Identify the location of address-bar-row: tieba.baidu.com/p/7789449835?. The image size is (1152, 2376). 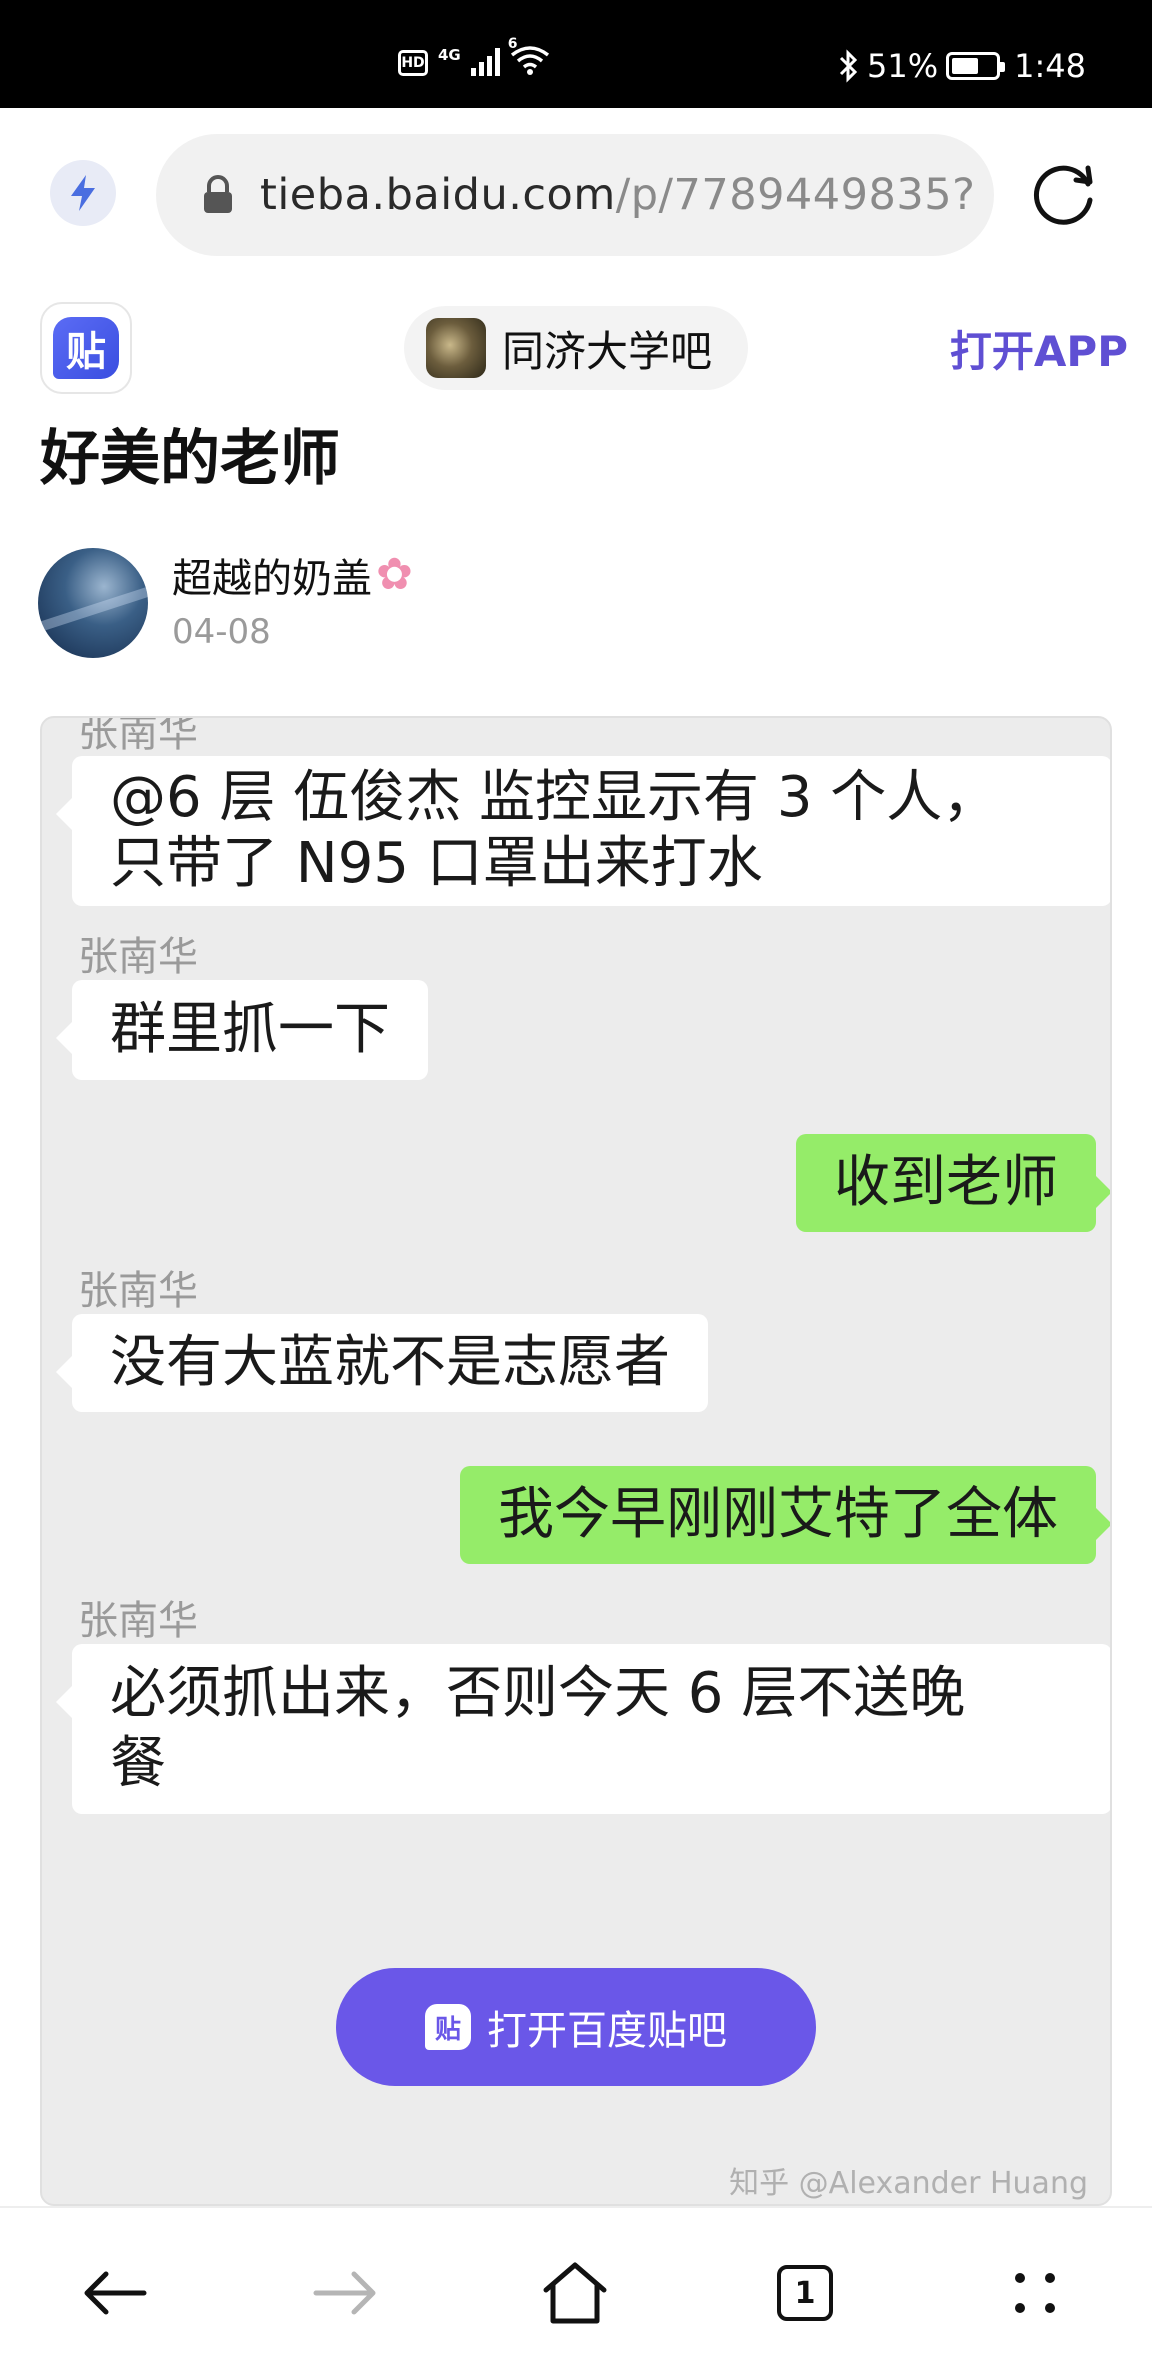
(576, 193).